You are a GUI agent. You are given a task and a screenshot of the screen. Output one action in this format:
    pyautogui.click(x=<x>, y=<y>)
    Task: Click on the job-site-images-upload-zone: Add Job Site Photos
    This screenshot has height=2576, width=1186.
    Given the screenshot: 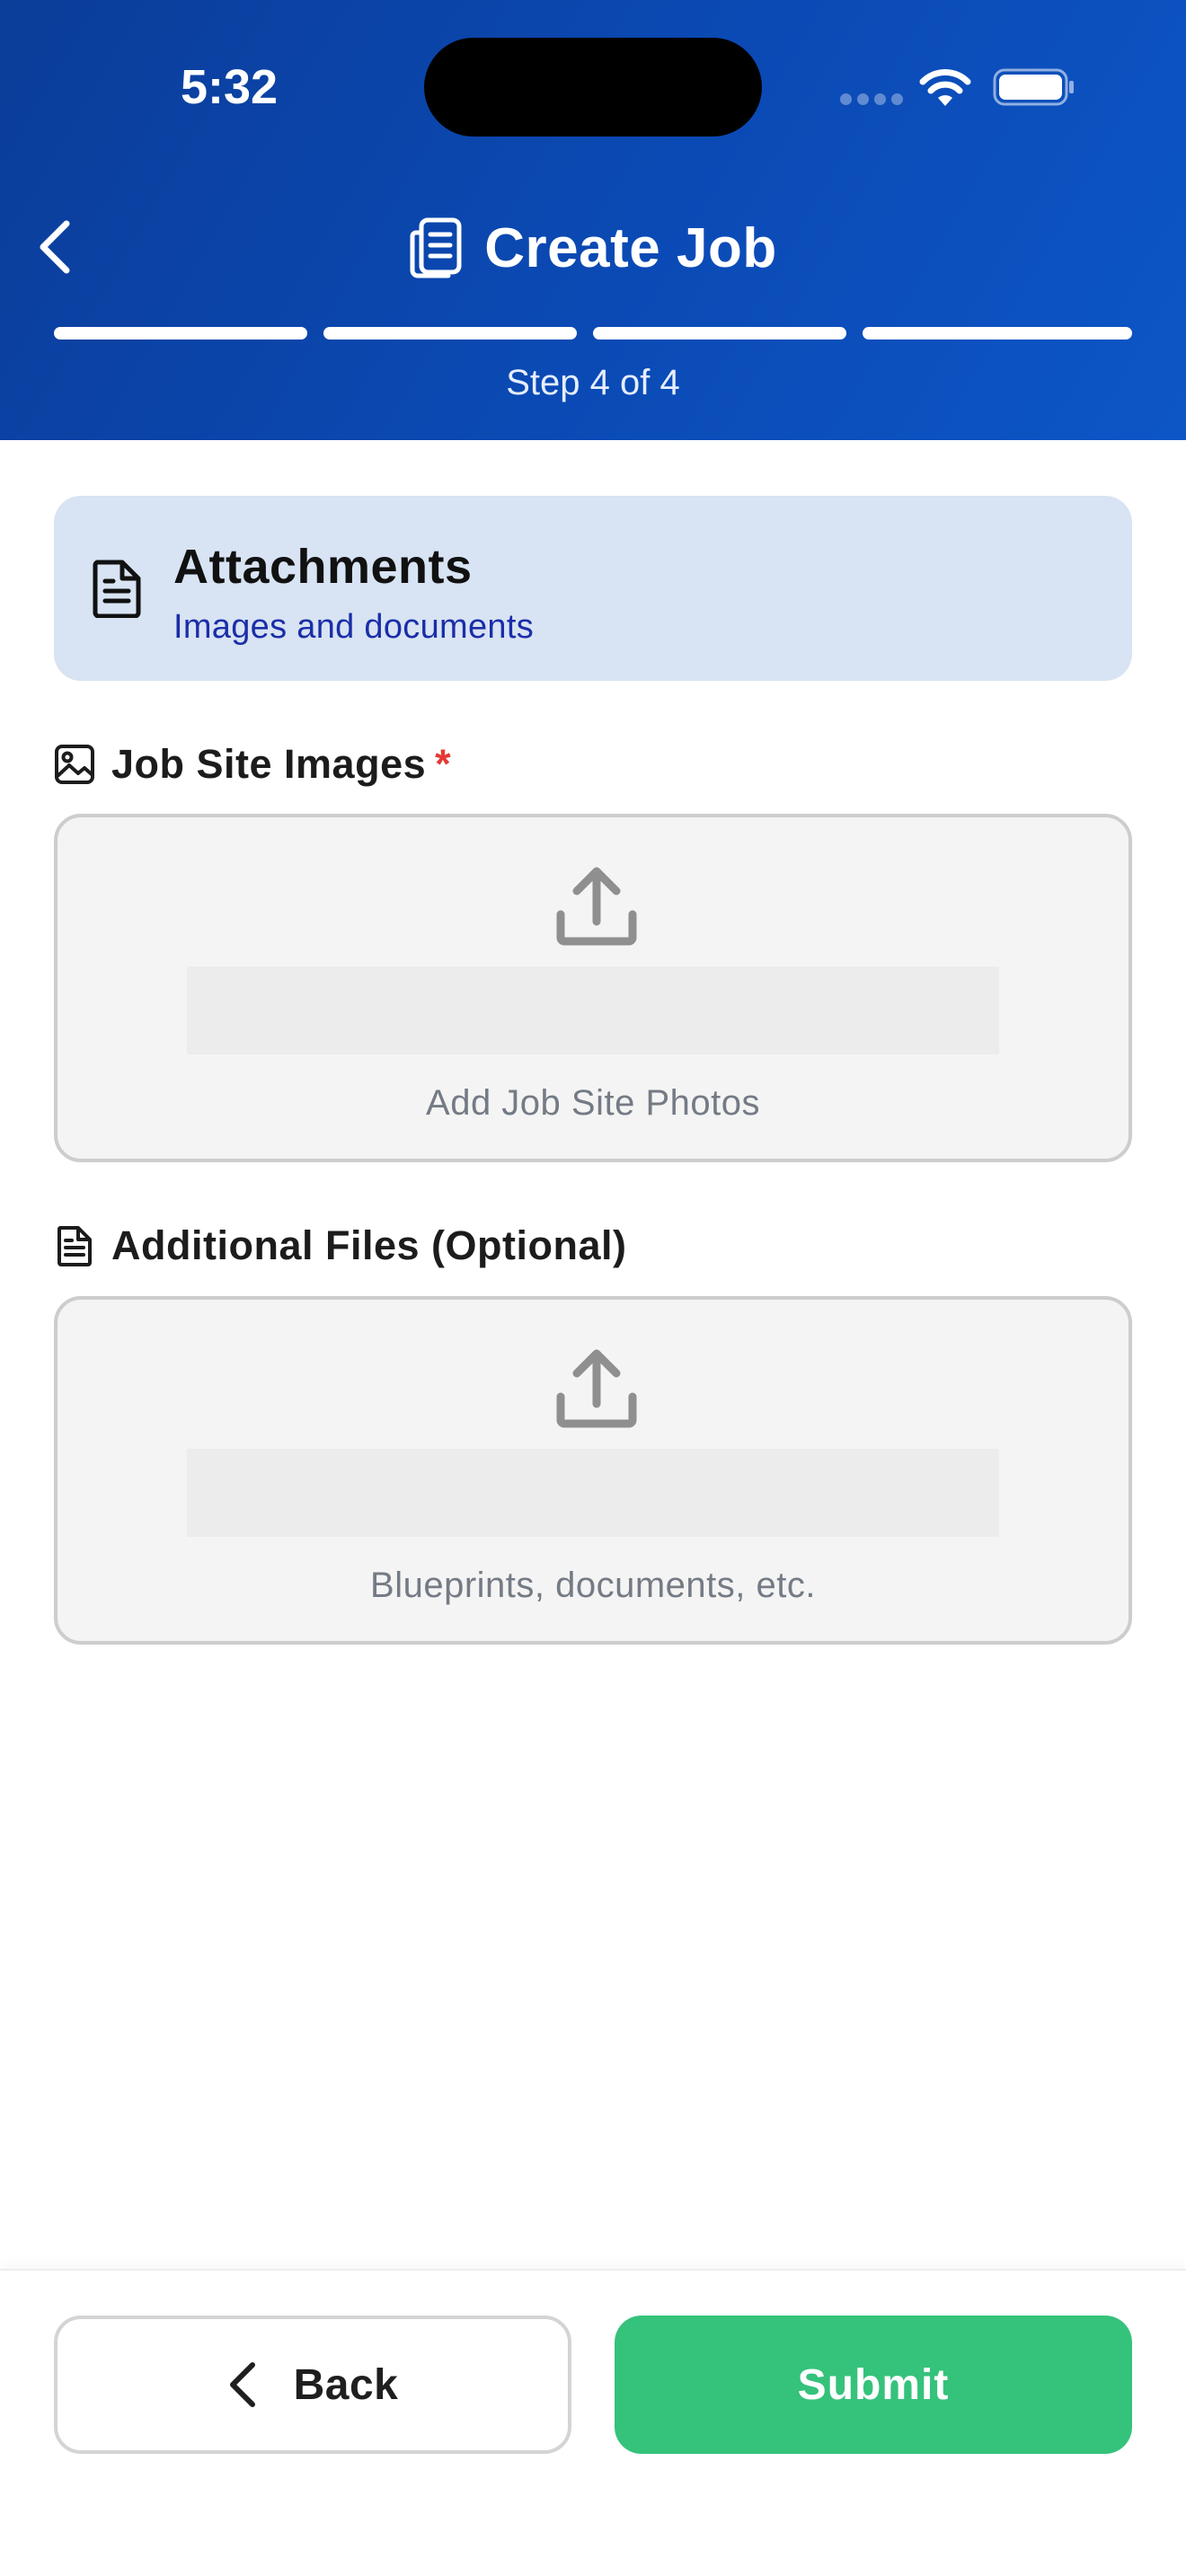 What is the action you would take?
    pyautogui.click(x=593, y=988)
    